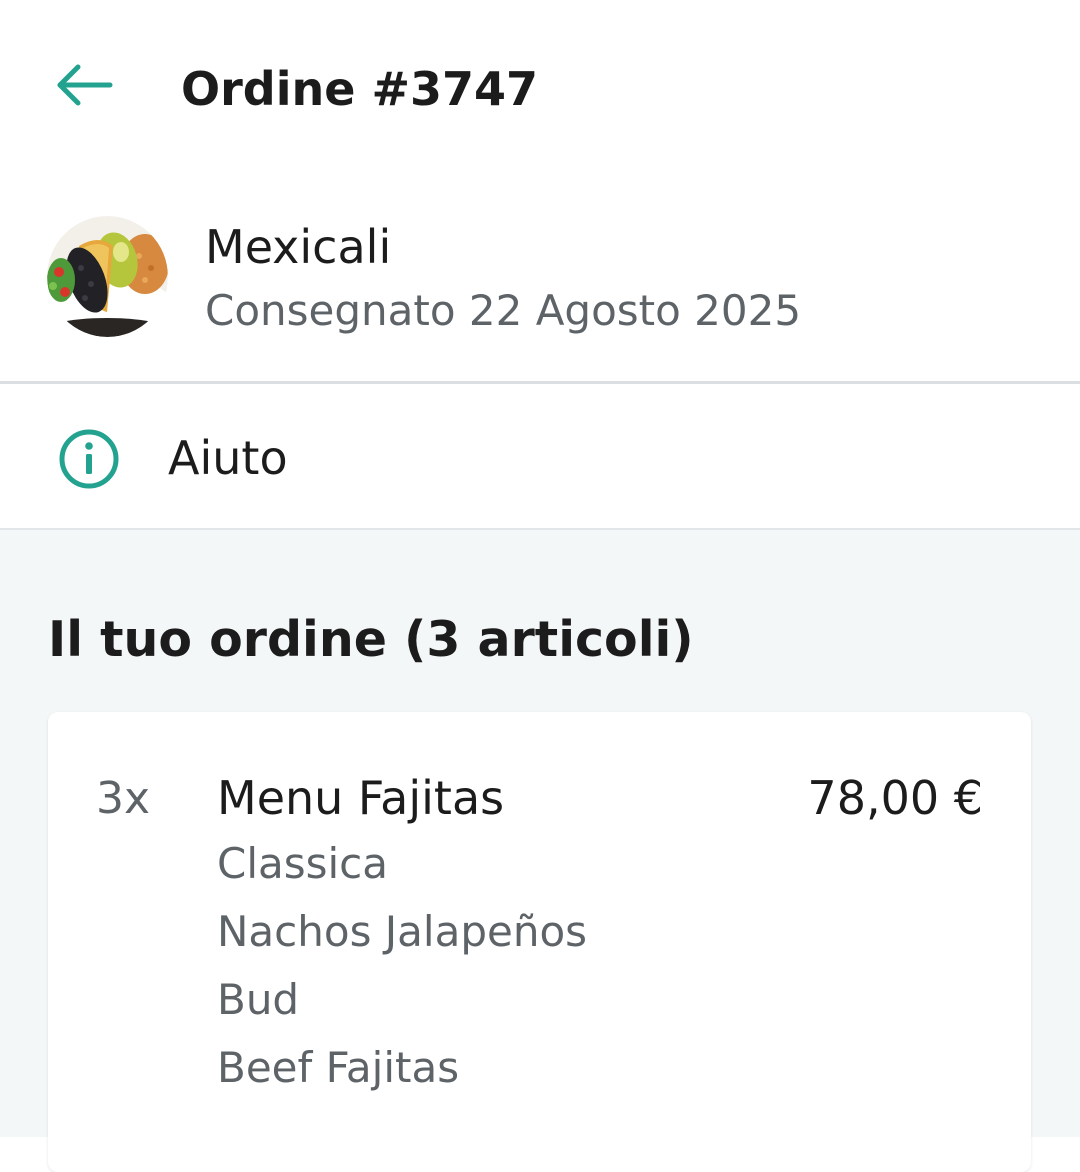 This screenshot has width=1080, height=1172. What do you see at coordinates (89, 459) in the screenshot?
I see `info-circle-icon` at bounding box center [89, 459].